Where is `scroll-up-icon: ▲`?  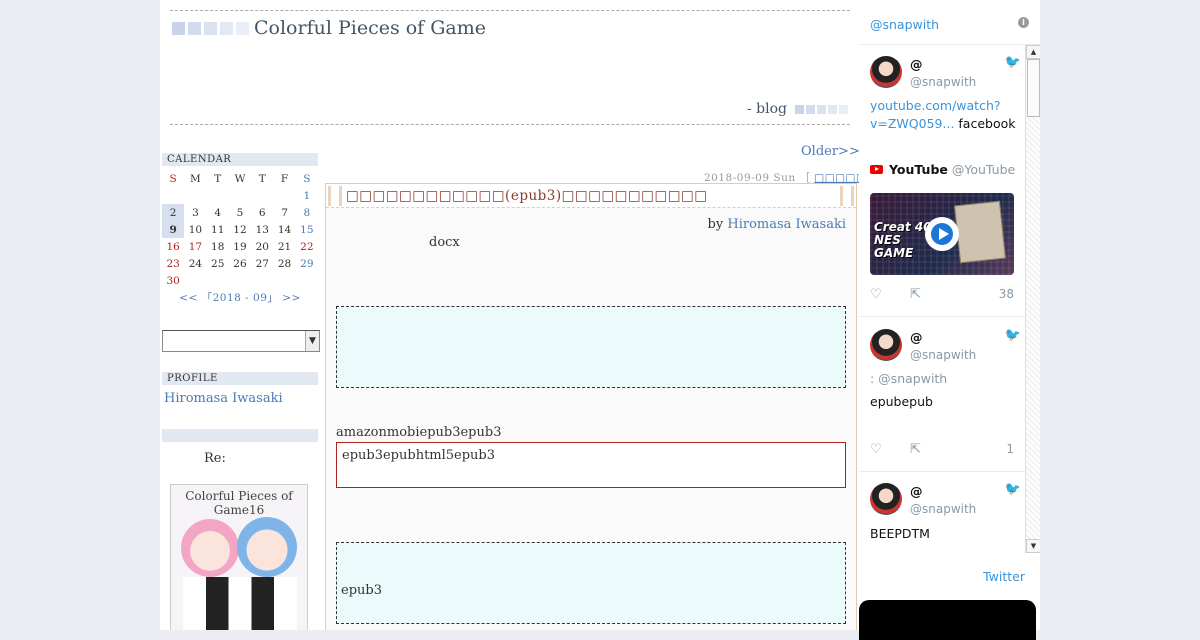 scroll-up-icon: ▲ is located at coordinates (1033, 52).